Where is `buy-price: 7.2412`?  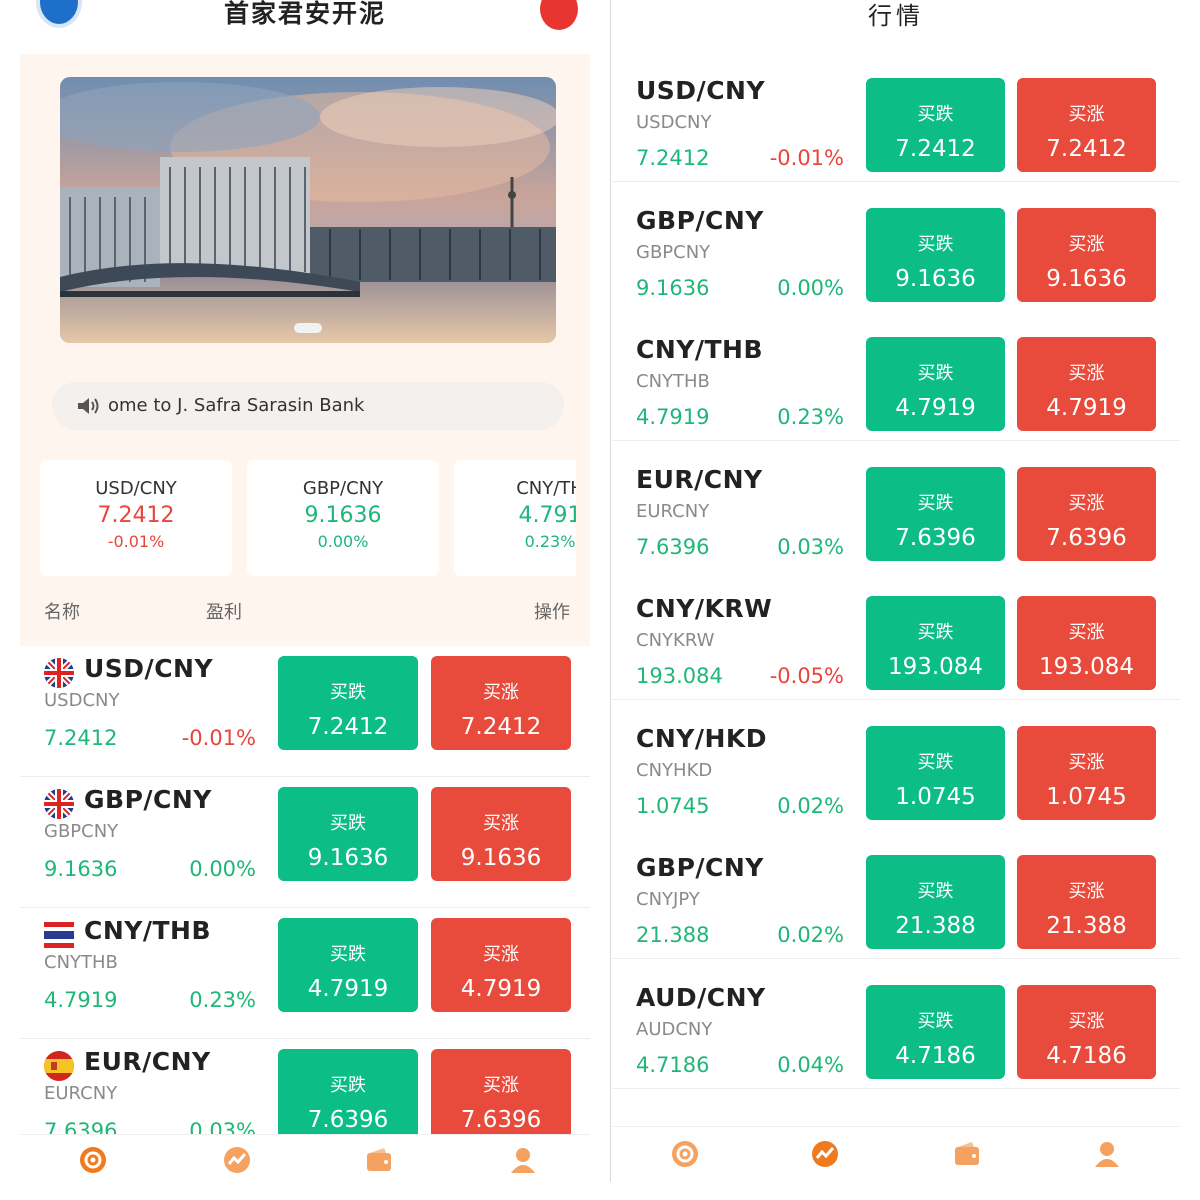
buy-price: 7.2412 is located at coordinates (501, 727).